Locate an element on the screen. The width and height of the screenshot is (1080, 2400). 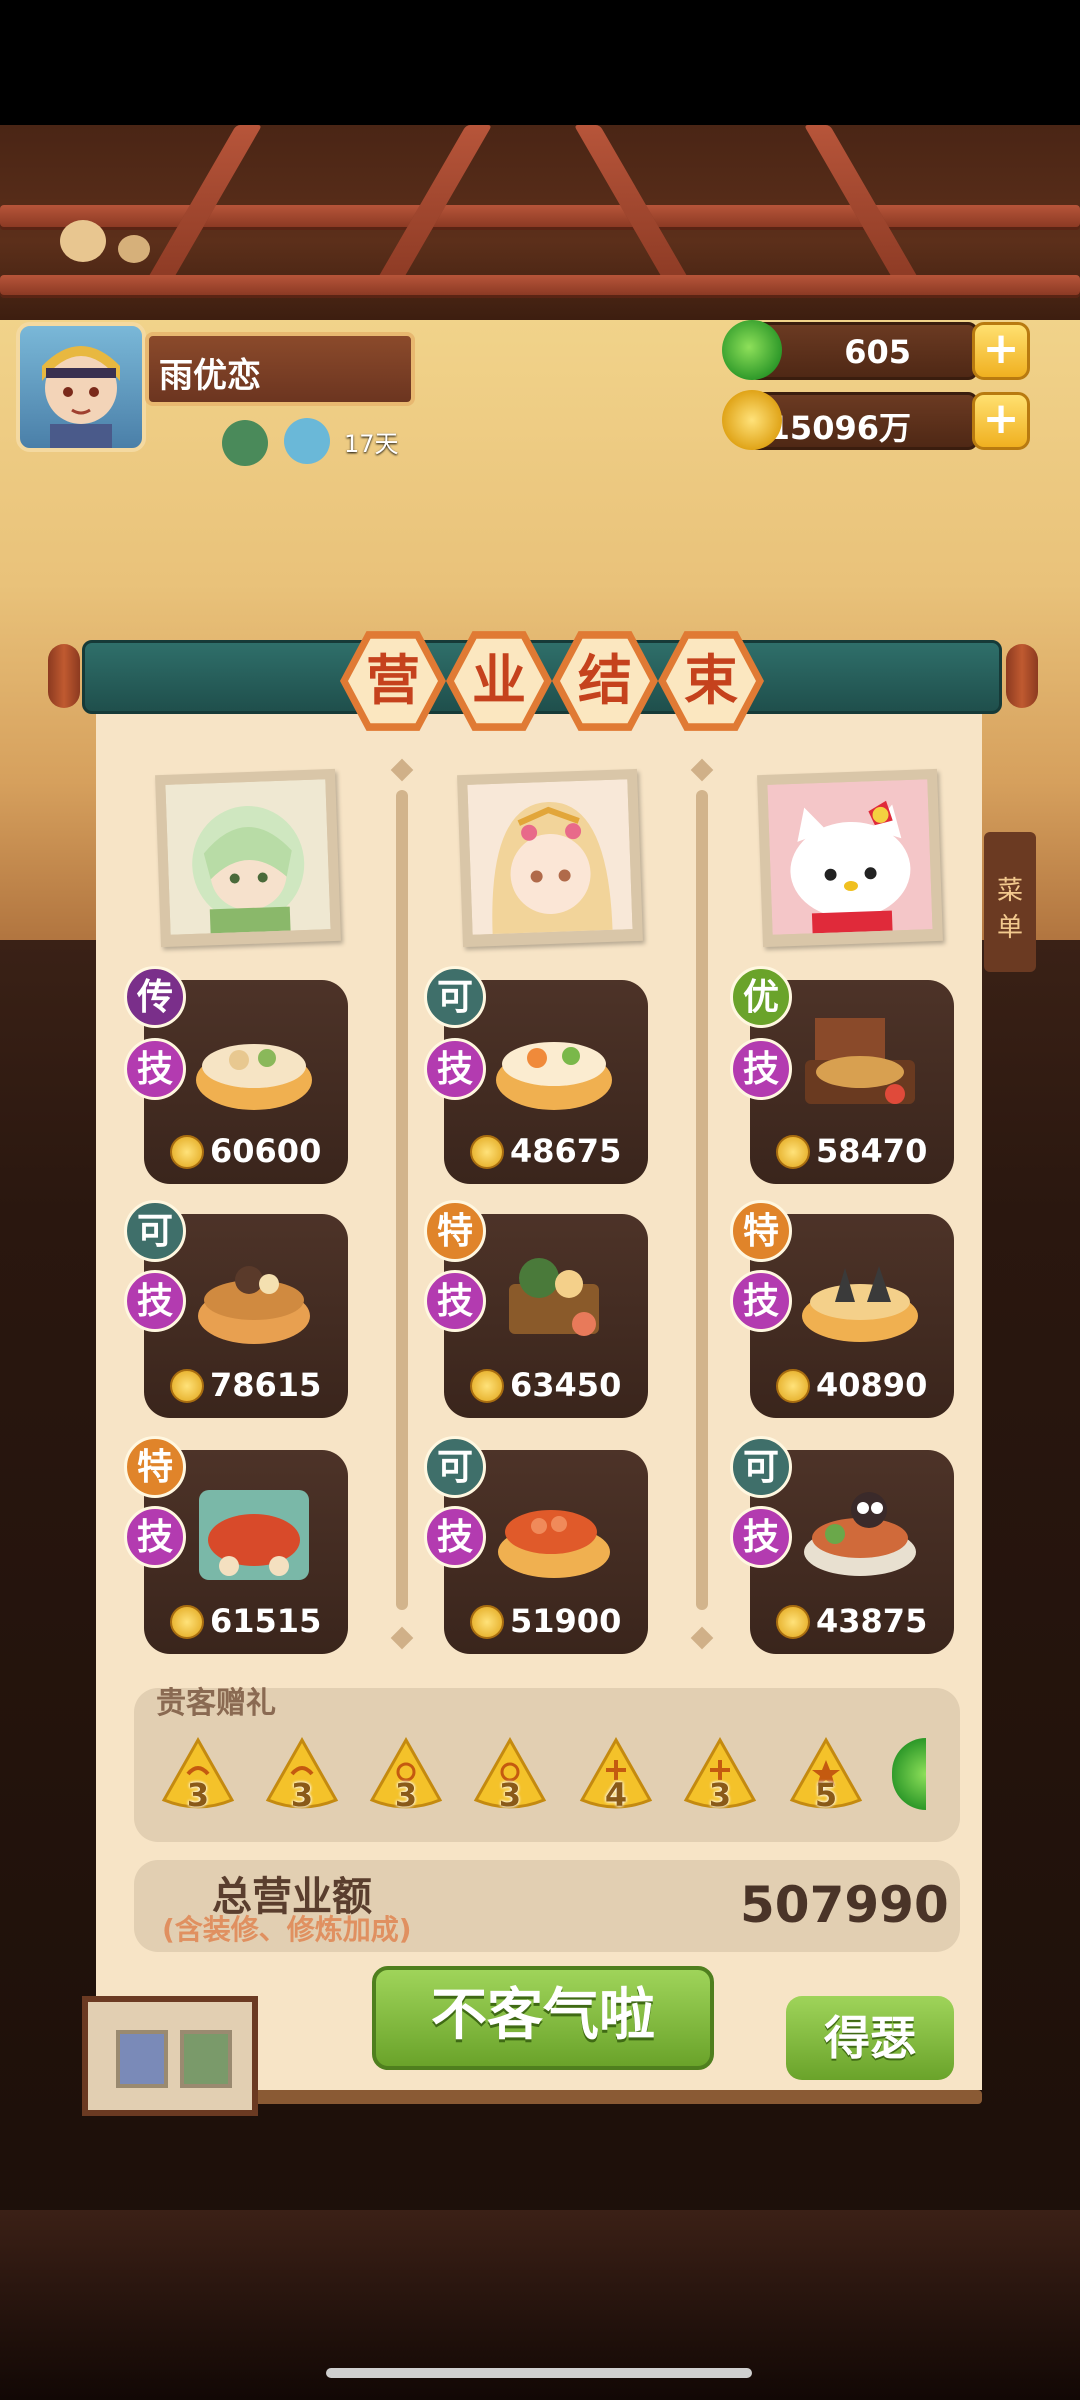
avatar-character-icon is located at coordinates (81, 397).